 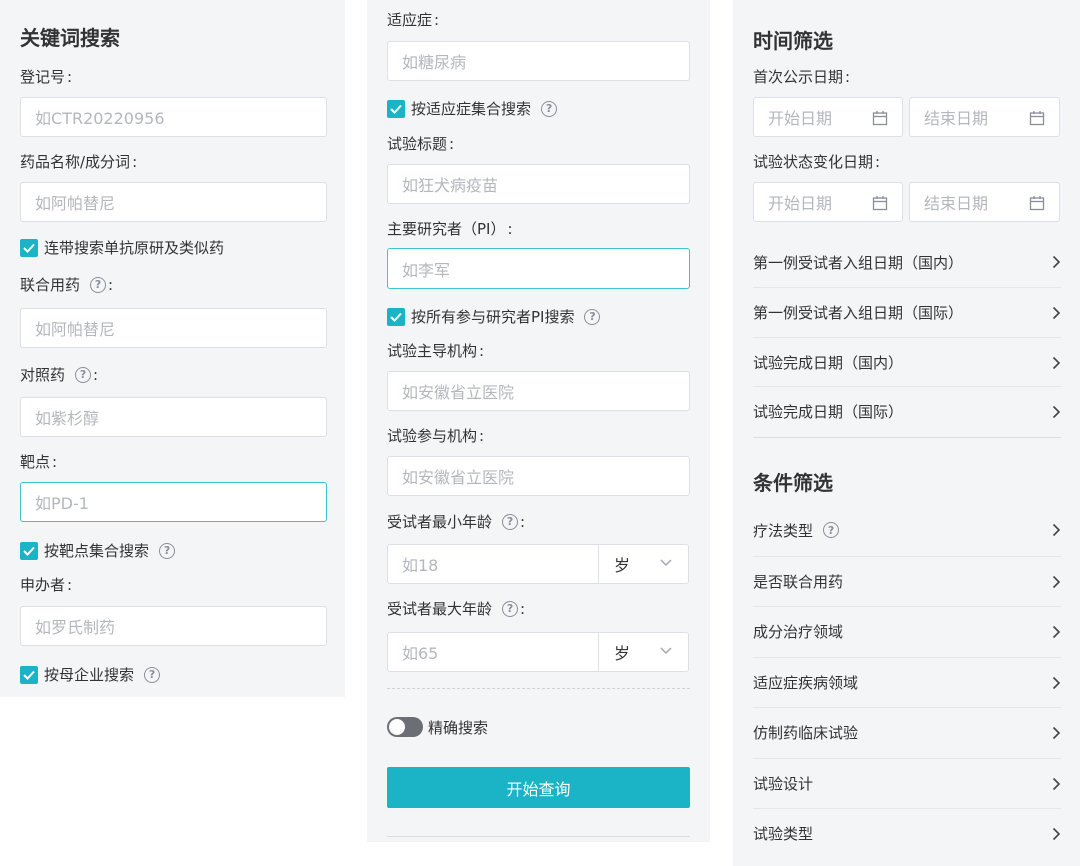 What do you see at coordinates (907, 783) in the screenshot?
I see `condition-filter-row: 试验设计` at bounding box center [907, 783].